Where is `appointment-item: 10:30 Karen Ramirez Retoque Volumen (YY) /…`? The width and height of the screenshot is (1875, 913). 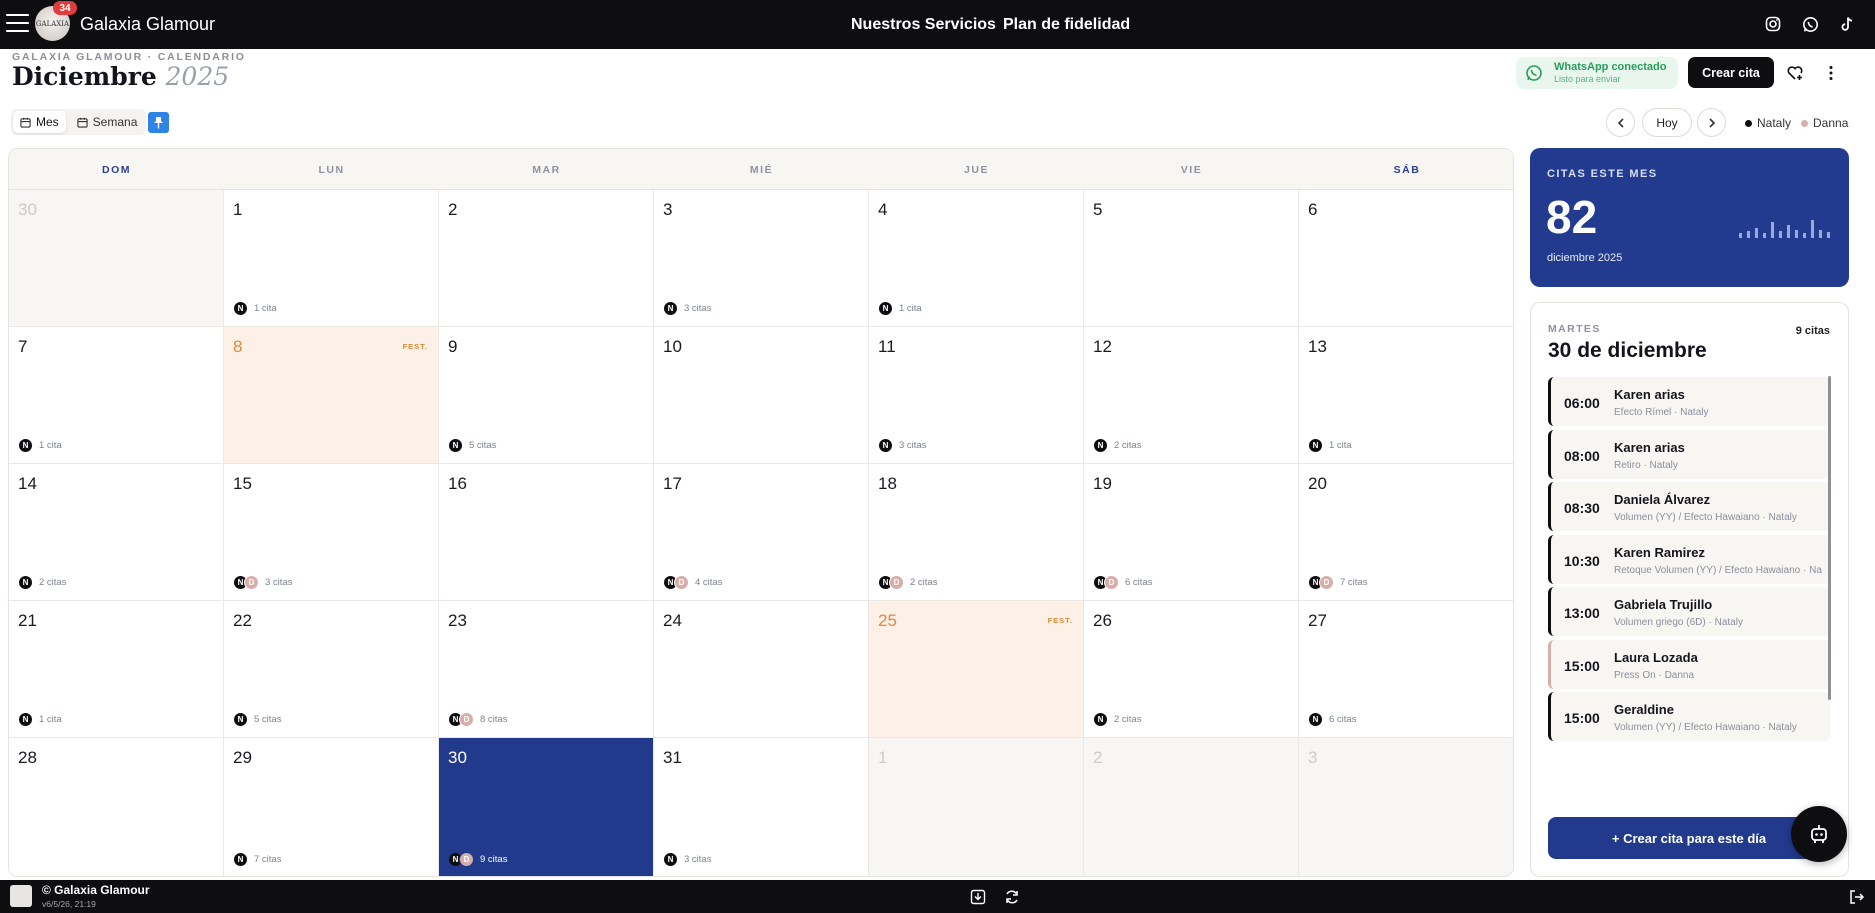
appointment-item: 10:30 Karen Ramirez Retoque Volumen (YY) /… is located at coordinates (1689, 559).